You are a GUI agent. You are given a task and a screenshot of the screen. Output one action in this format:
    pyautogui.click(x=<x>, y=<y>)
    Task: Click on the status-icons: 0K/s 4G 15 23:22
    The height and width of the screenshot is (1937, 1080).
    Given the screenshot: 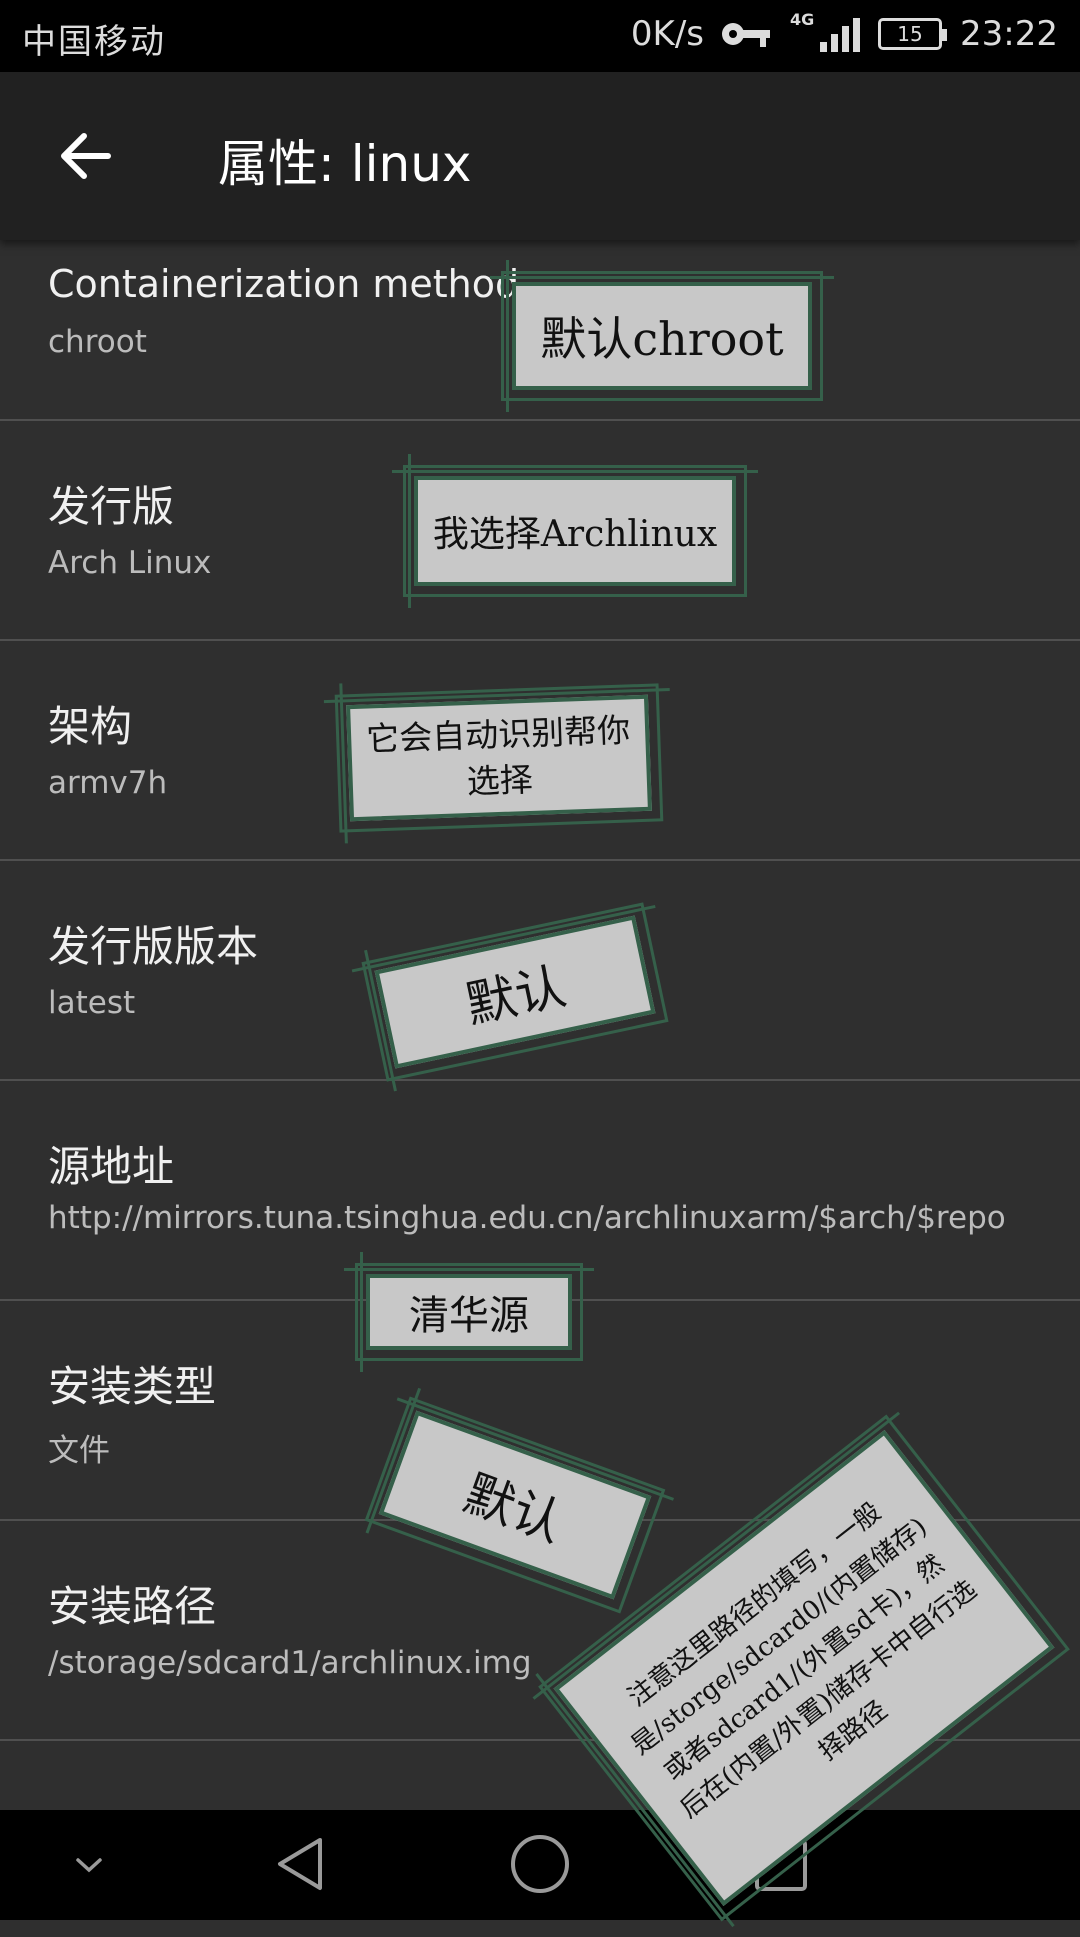 What is the action you would take?
    pyautogui.click(x=844, y=32)
    